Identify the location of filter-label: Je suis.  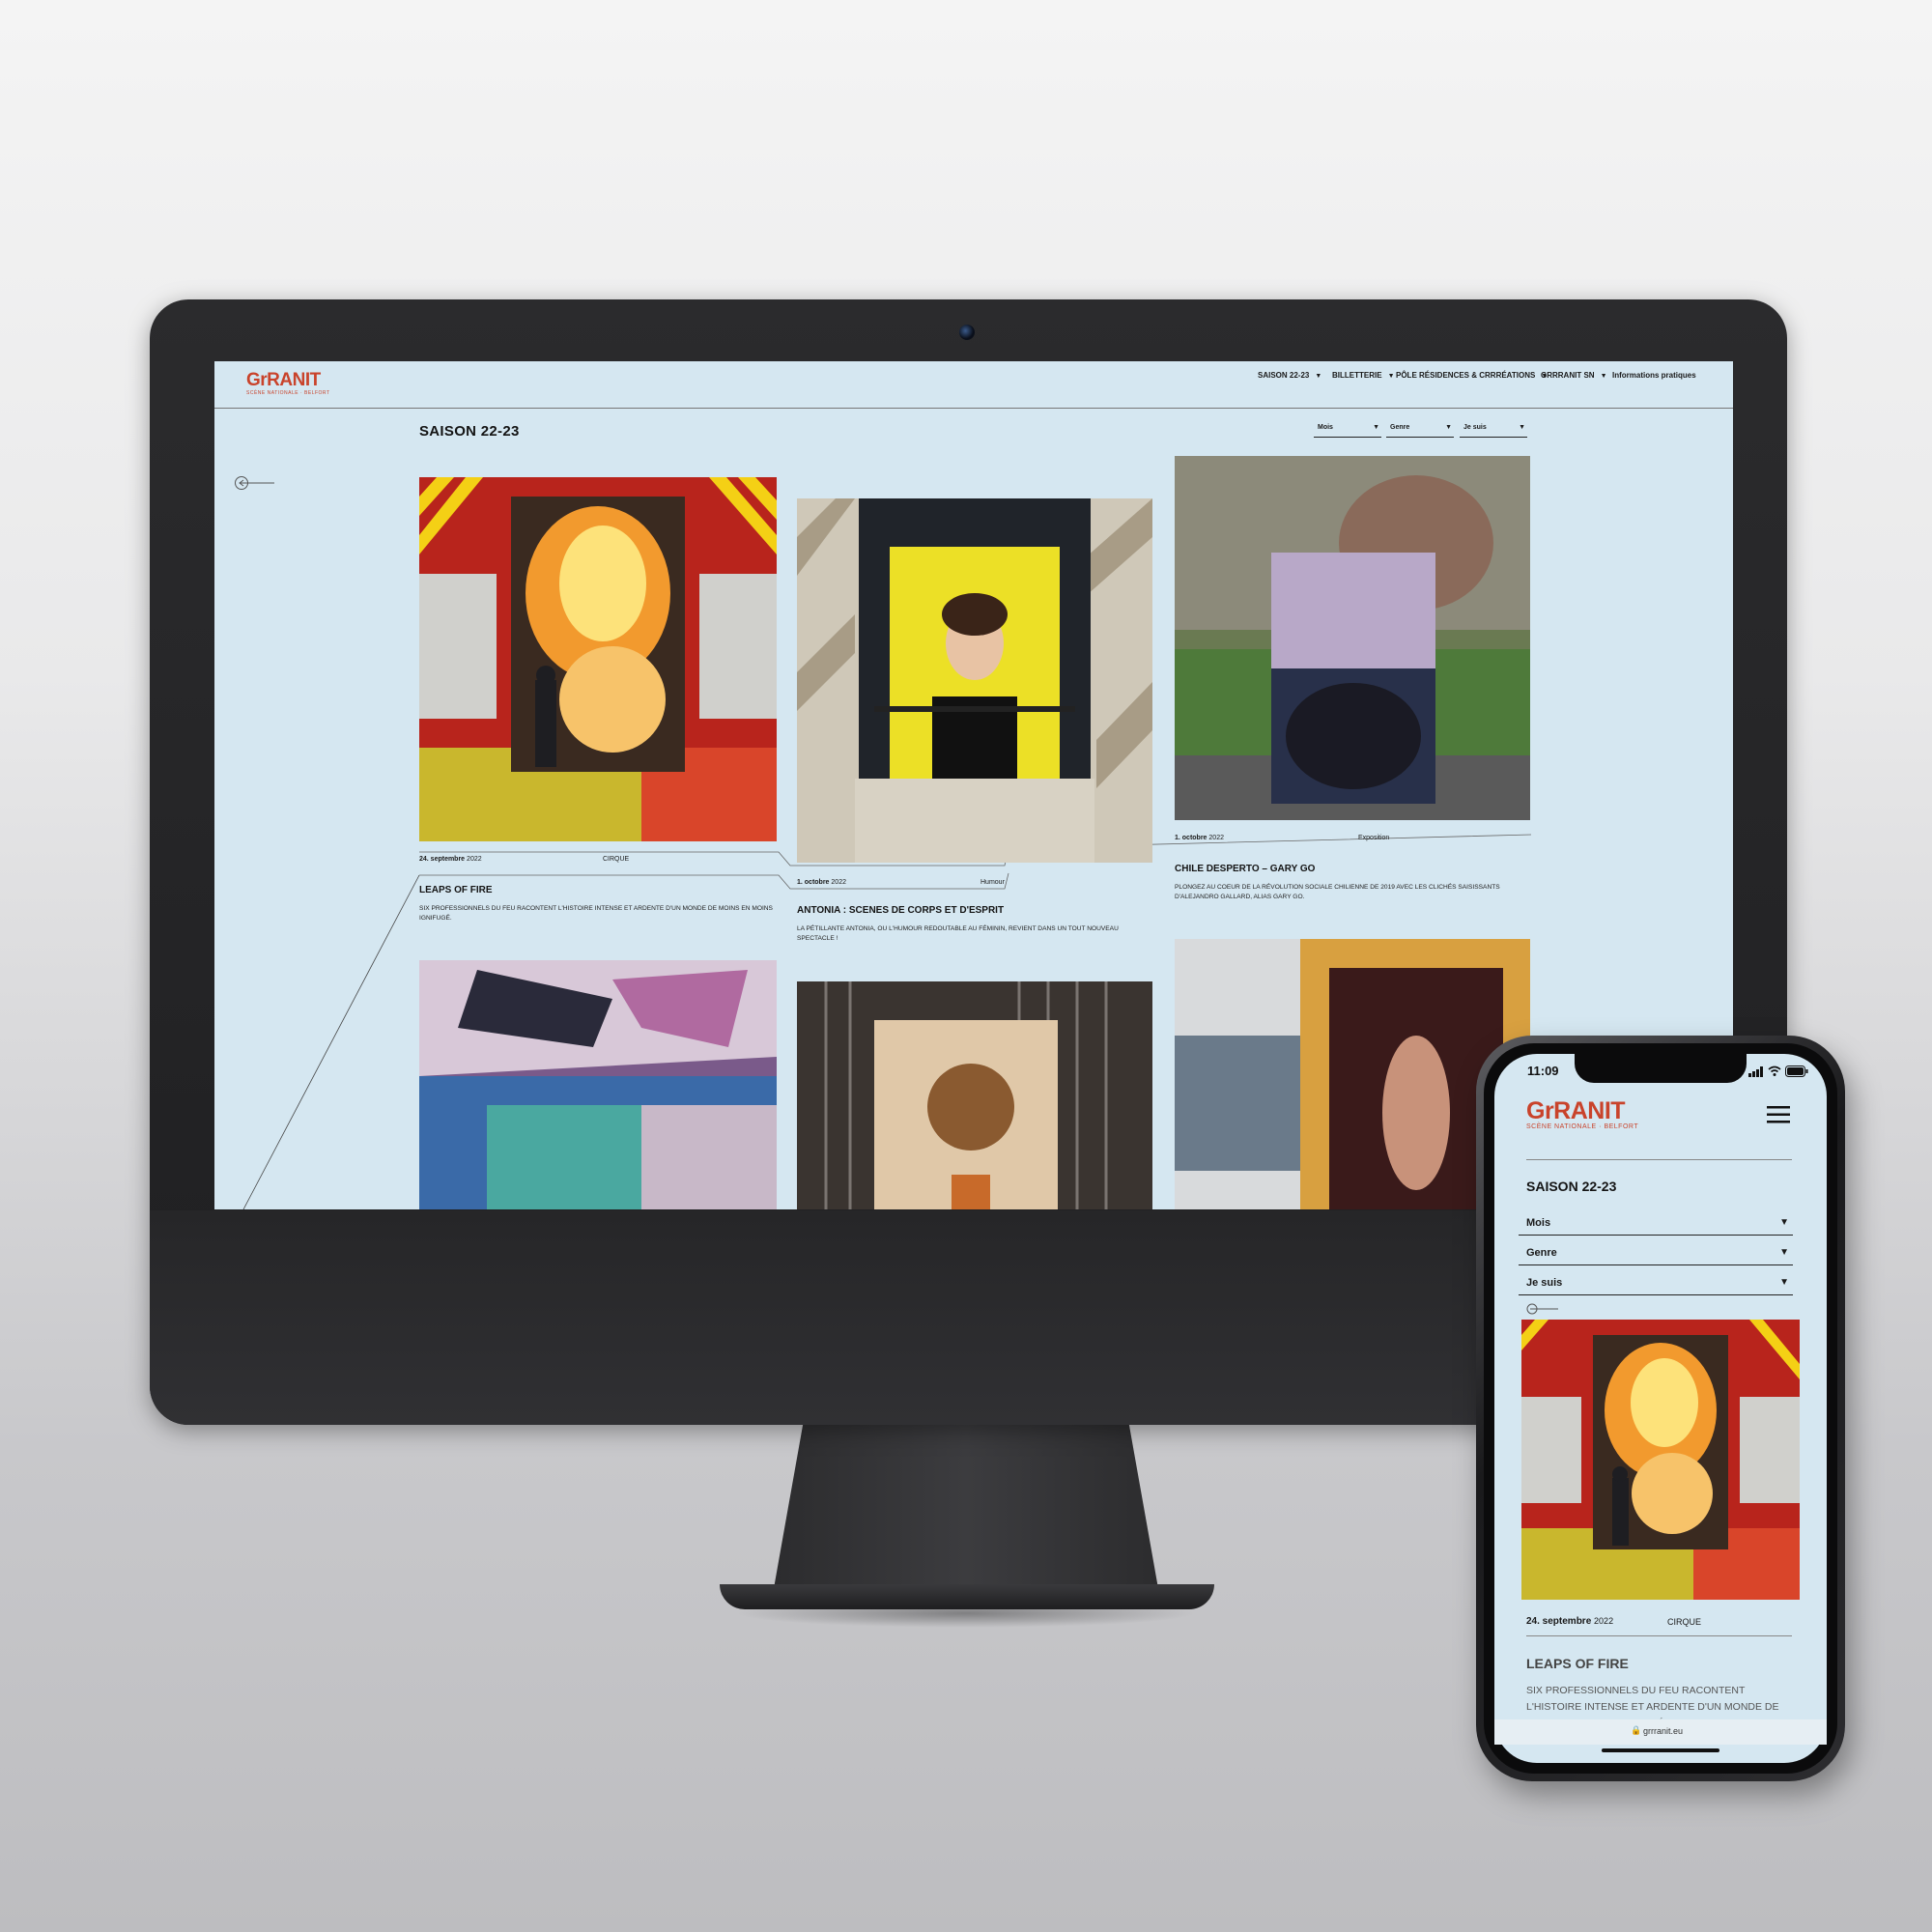
(1544, 1283).